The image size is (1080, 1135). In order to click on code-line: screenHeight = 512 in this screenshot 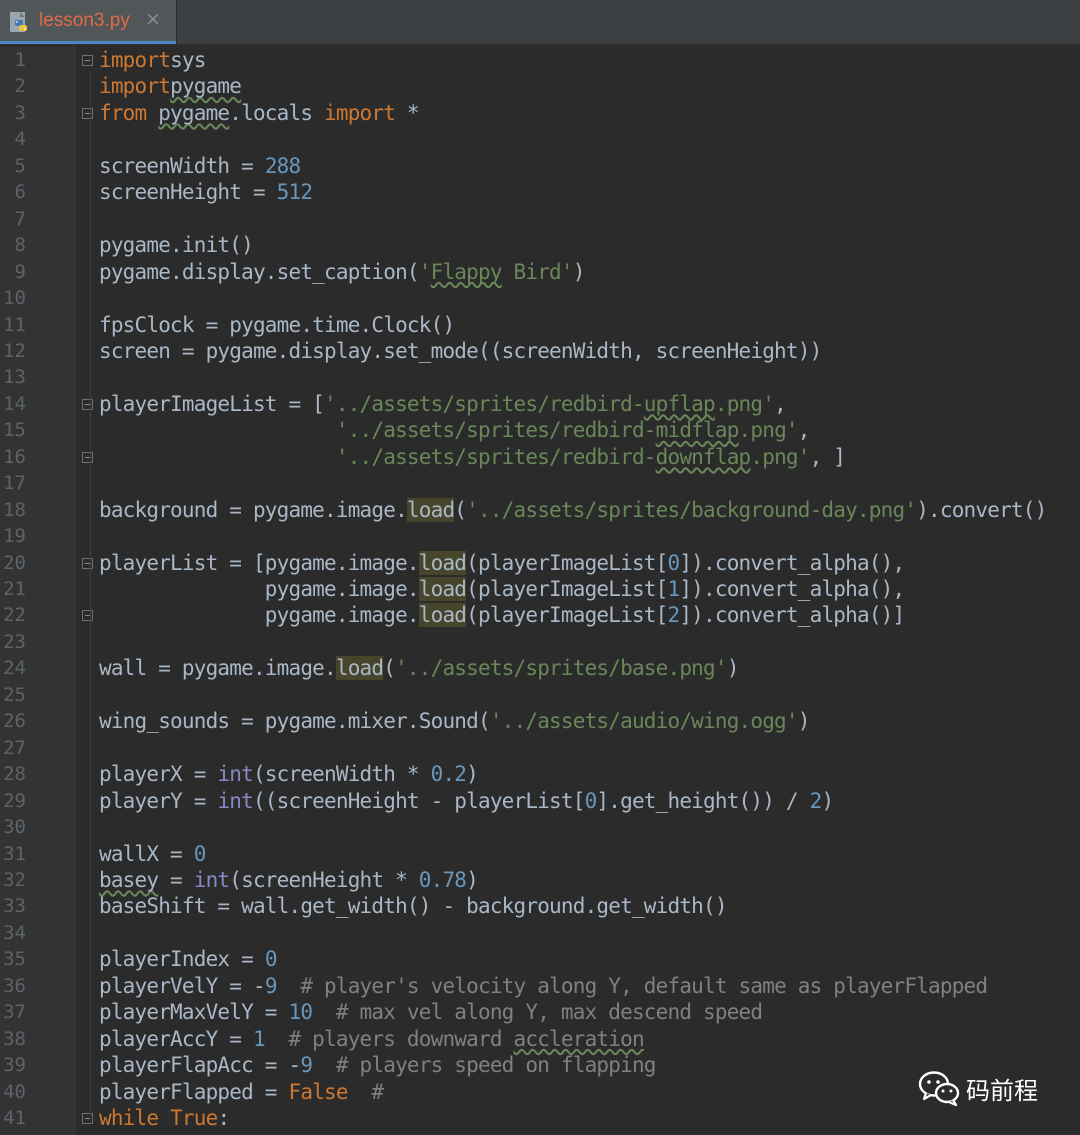, I will do `click(206, 192)`.